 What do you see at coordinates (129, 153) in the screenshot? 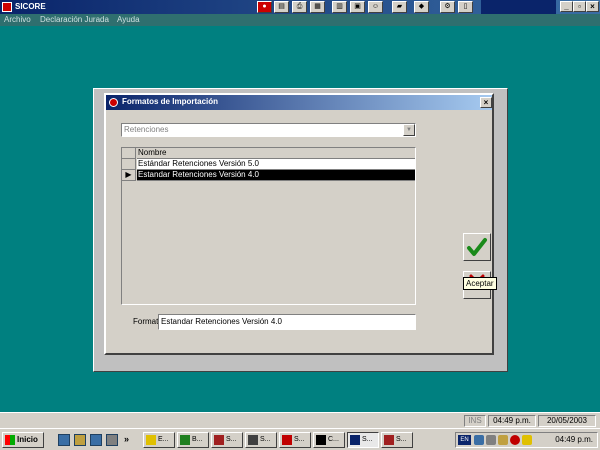
I see `grid-corner` at bounding box center [129, 153].